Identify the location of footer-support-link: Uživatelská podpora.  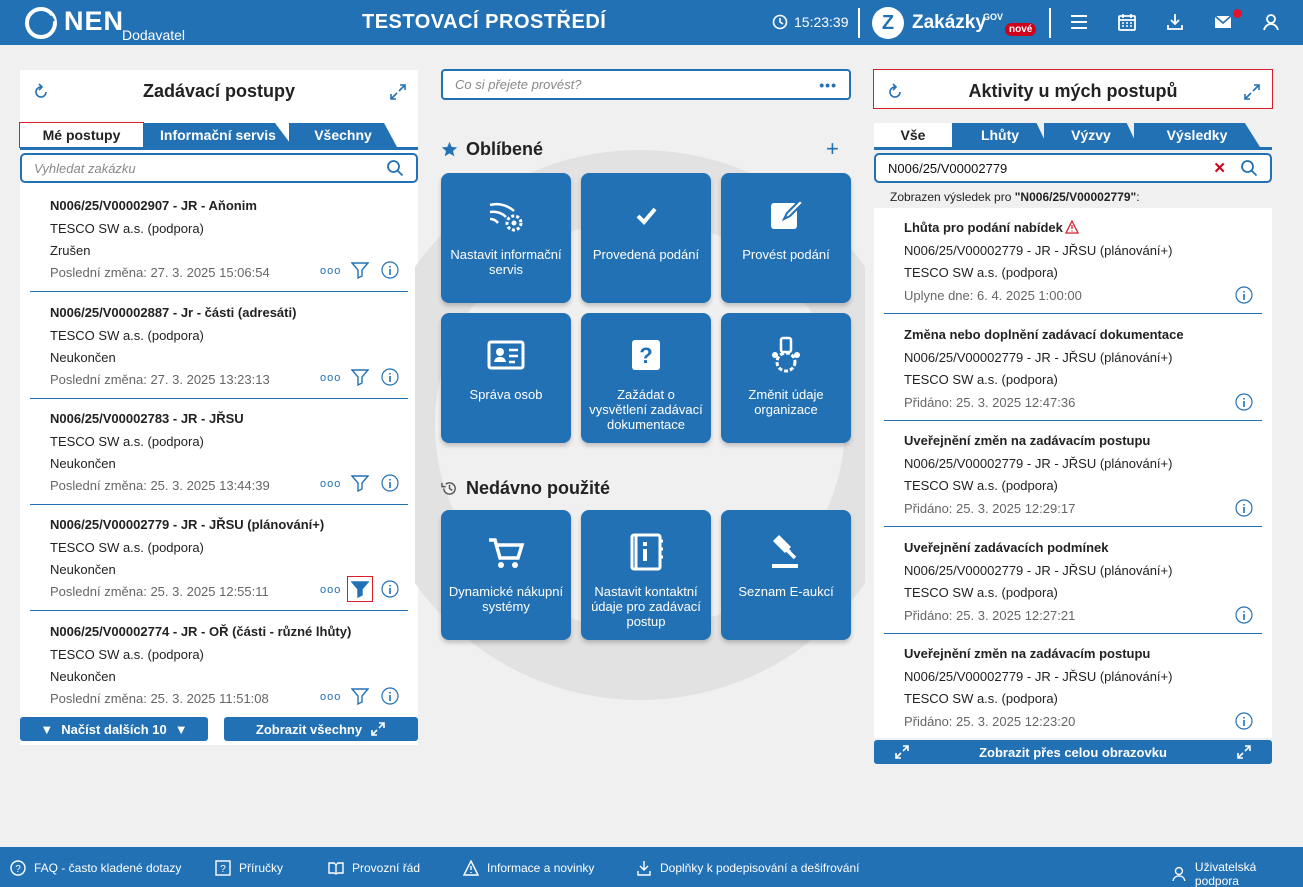
(1237, 873).